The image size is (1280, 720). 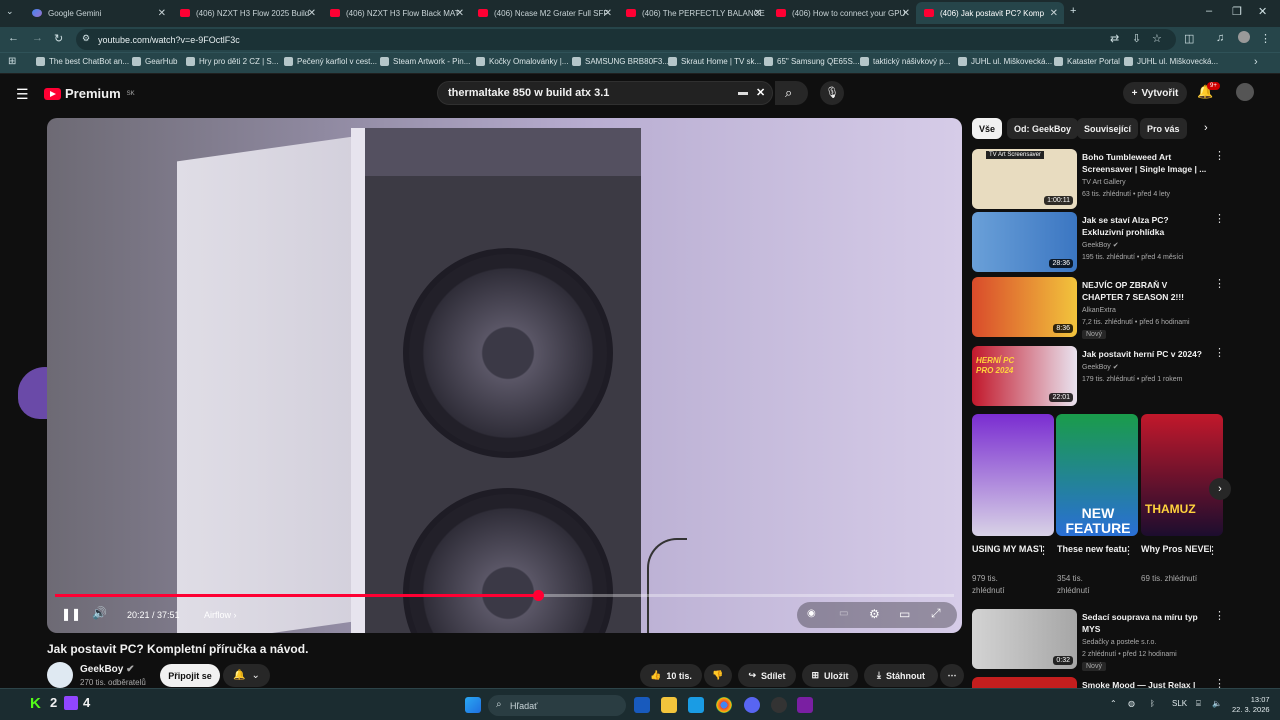 What do you see at coordinates (1043, 128) in the screenshot?
I see `chip-from-channel: Od: GeekBoy` at bounding box center [1043, 128].